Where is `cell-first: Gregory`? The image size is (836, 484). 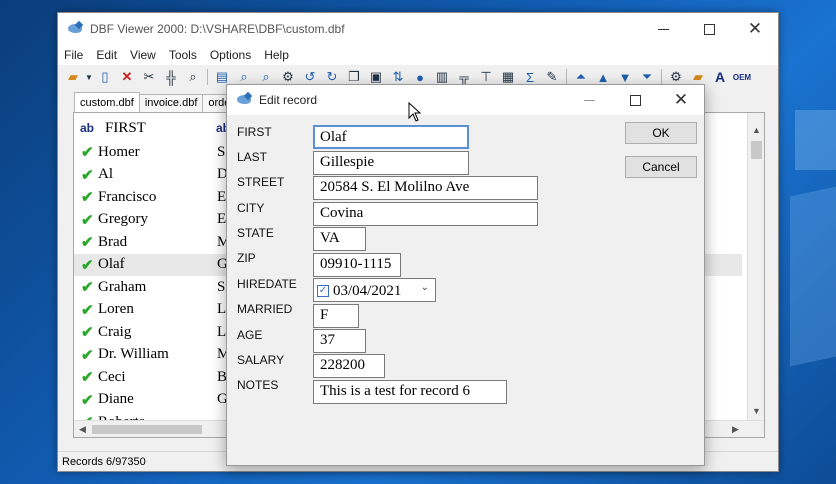
cell-first: Gregory is located at coordinates (157, 219).